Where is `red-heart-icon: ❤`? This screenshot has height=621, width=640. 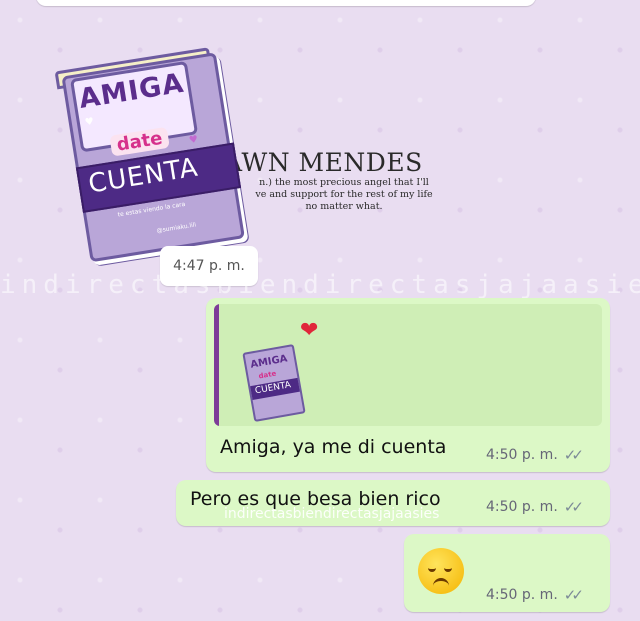
red-heart-icon: ❤ is located at coordinates (309, 330).